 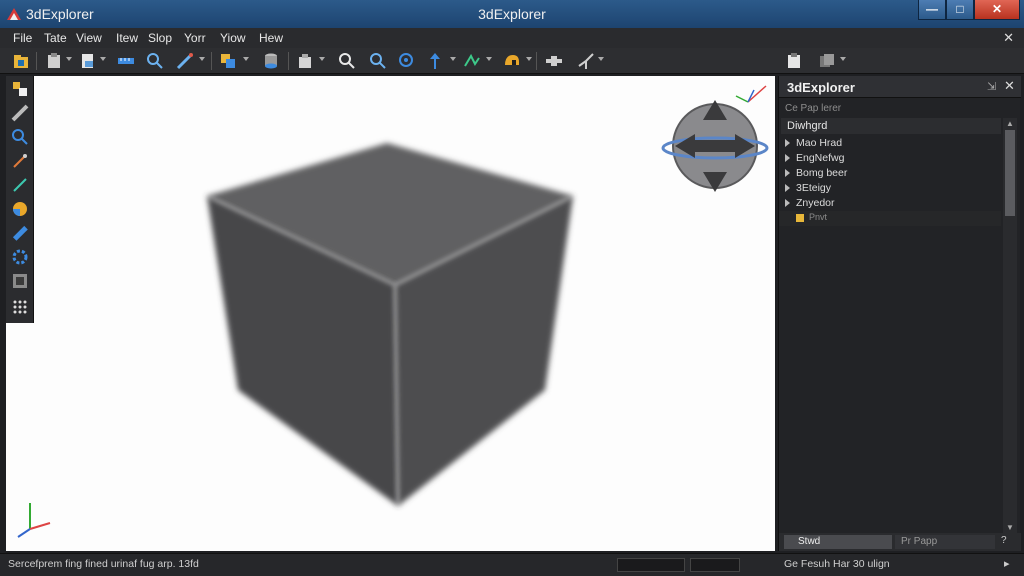 What do you see at coordinates (890, 188) in the screenshot?
I see `tree-item: 3Eteigy` at bounding box center [890, 188].